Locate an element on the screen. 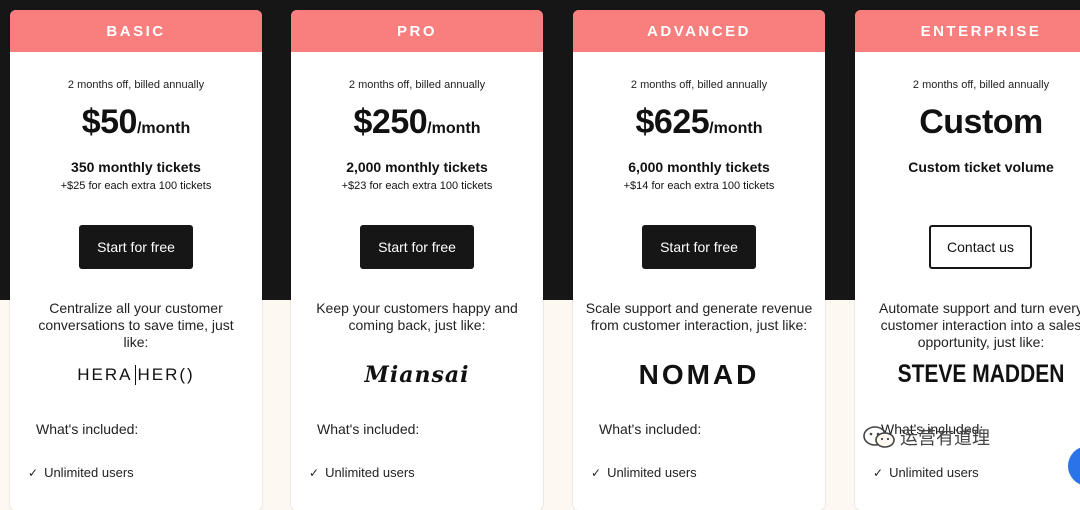 The width and height of the screenshot is (1080, 510). watermark-text: 运营有道理 is located at coordinates (945, 438).